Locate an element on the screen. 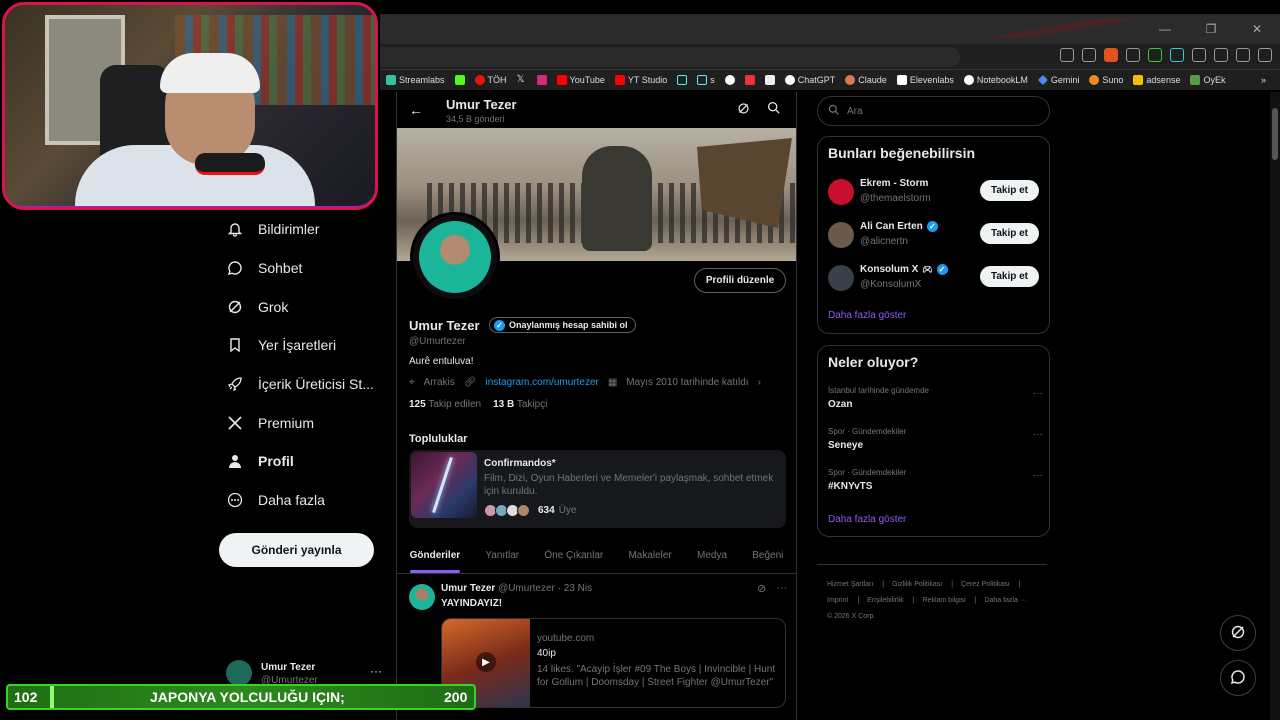 This screenshot has height=720, width=1280. bookmark-gemini: Gemini is located at coordinates (1058, 80).